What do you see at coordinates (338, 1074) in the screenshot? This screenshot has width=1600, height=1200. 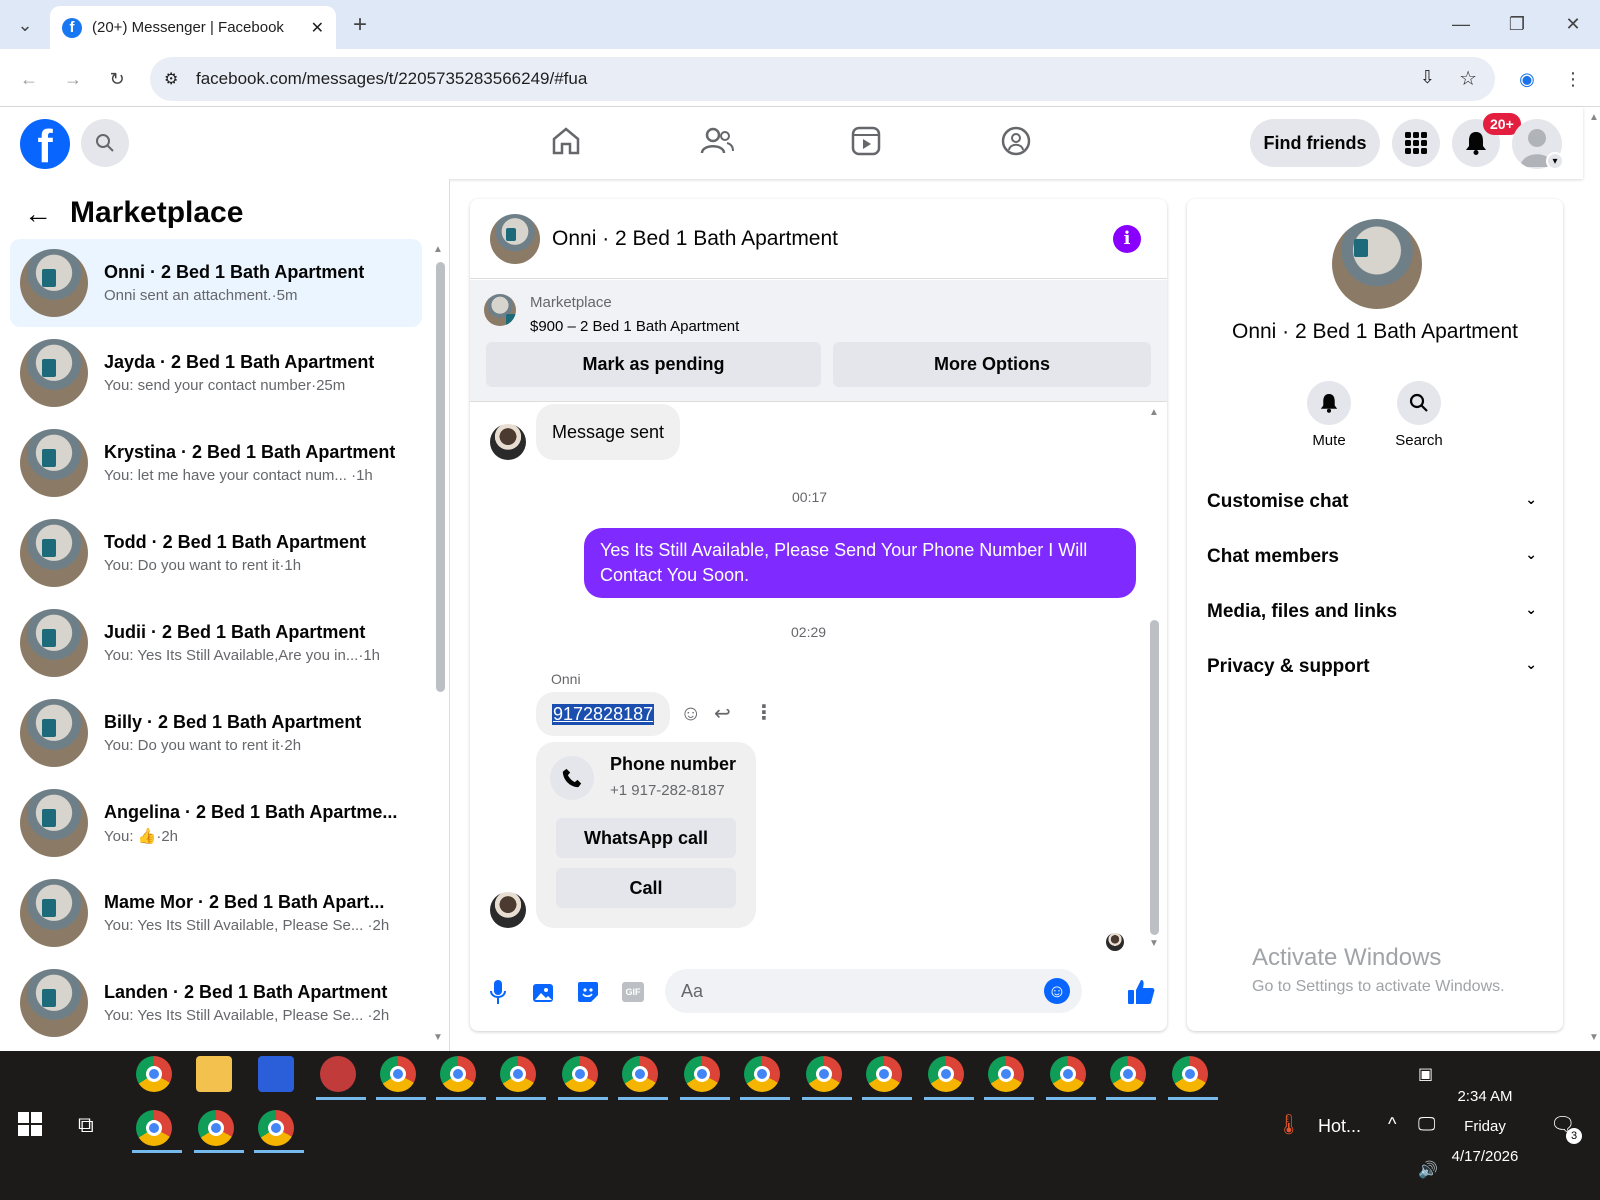 I see `snipping-tool-icon` at bounding box center [338, 1074].